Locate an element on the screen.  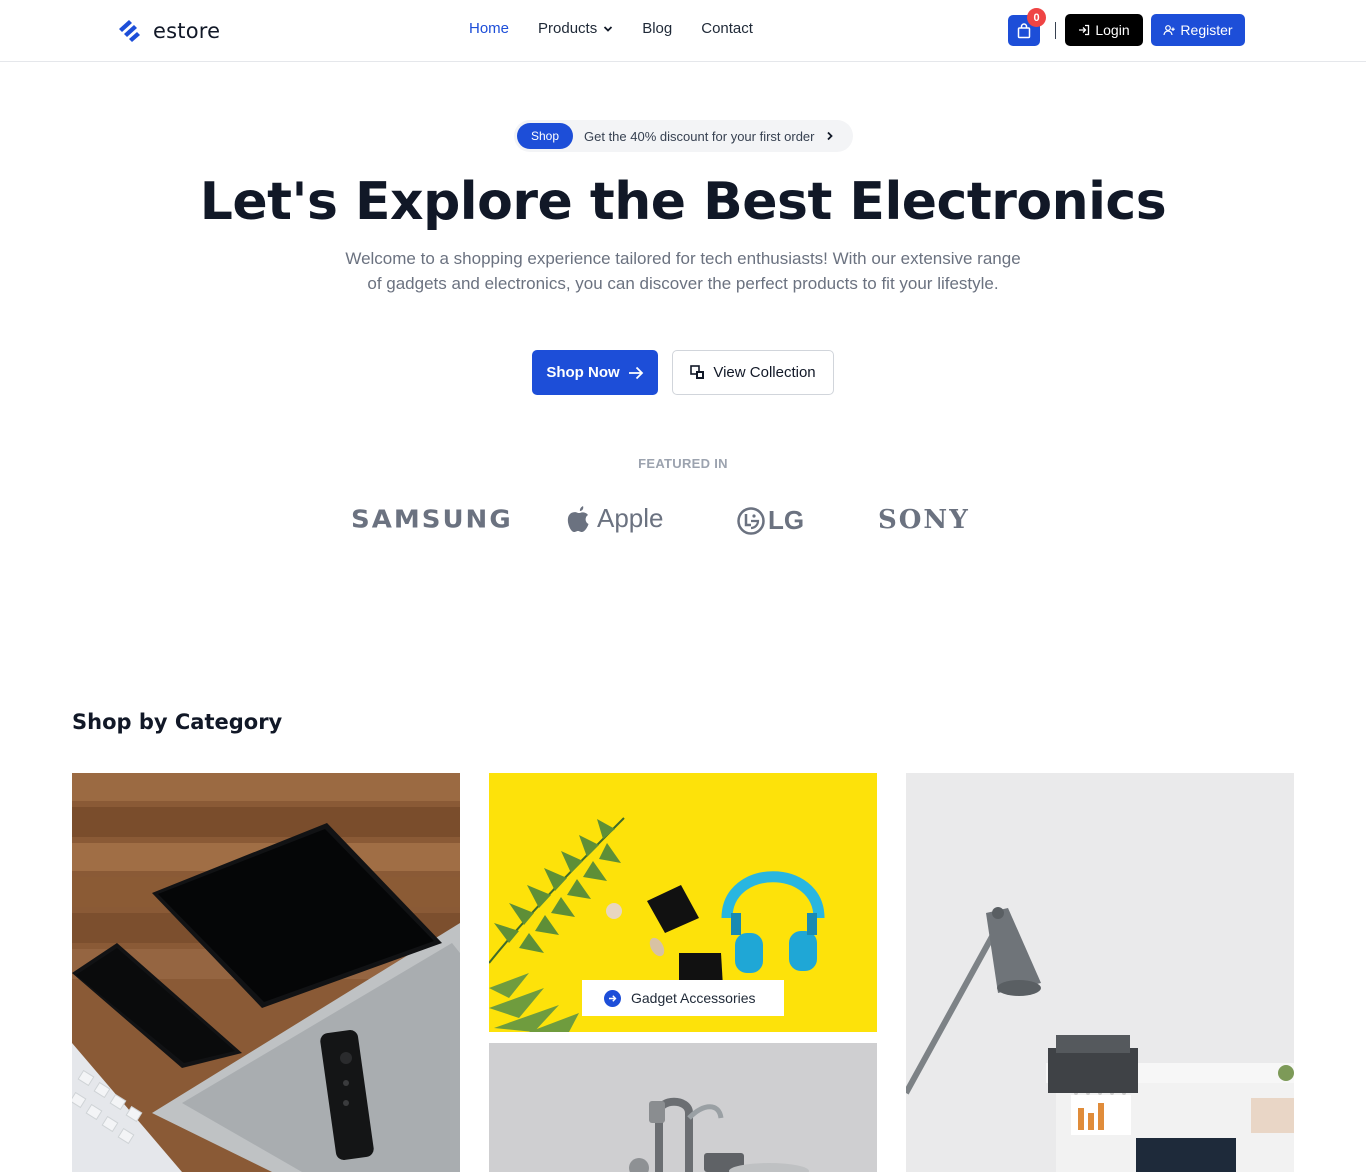
shop-now-button: Shop Now is located at coordinates (595, 372).